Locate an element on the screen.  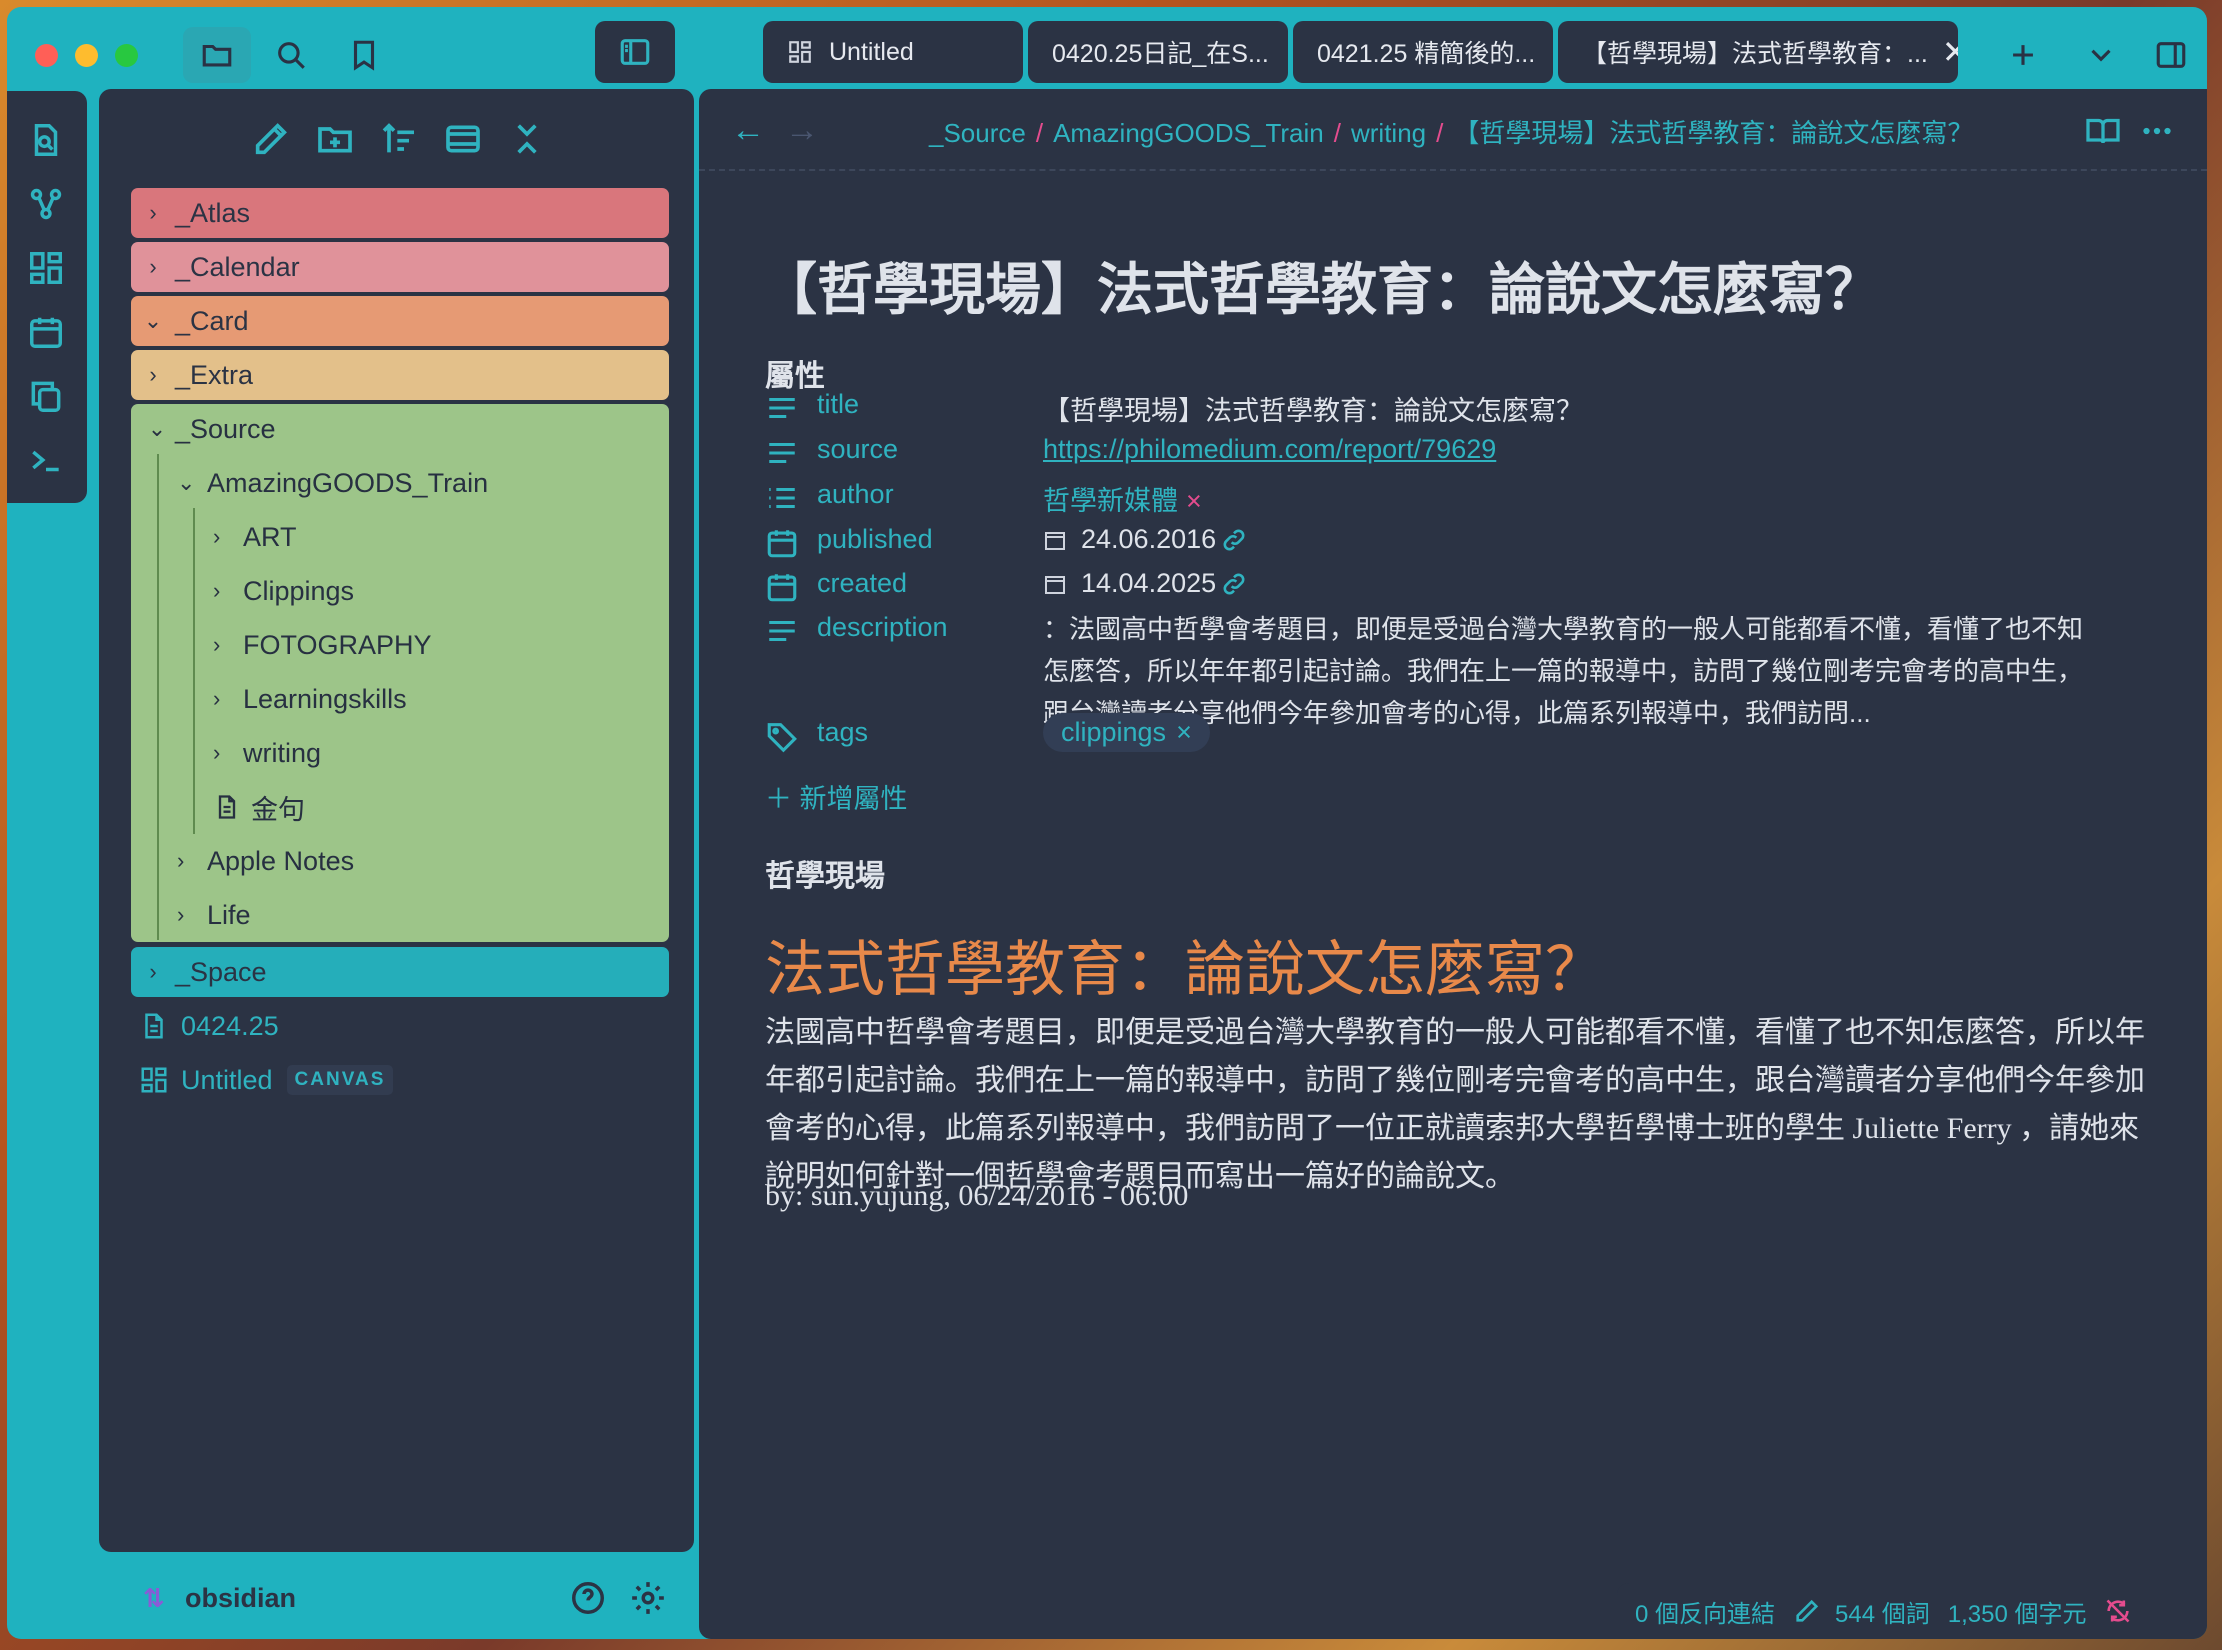
sort-button is located at coordinates (399, 139).